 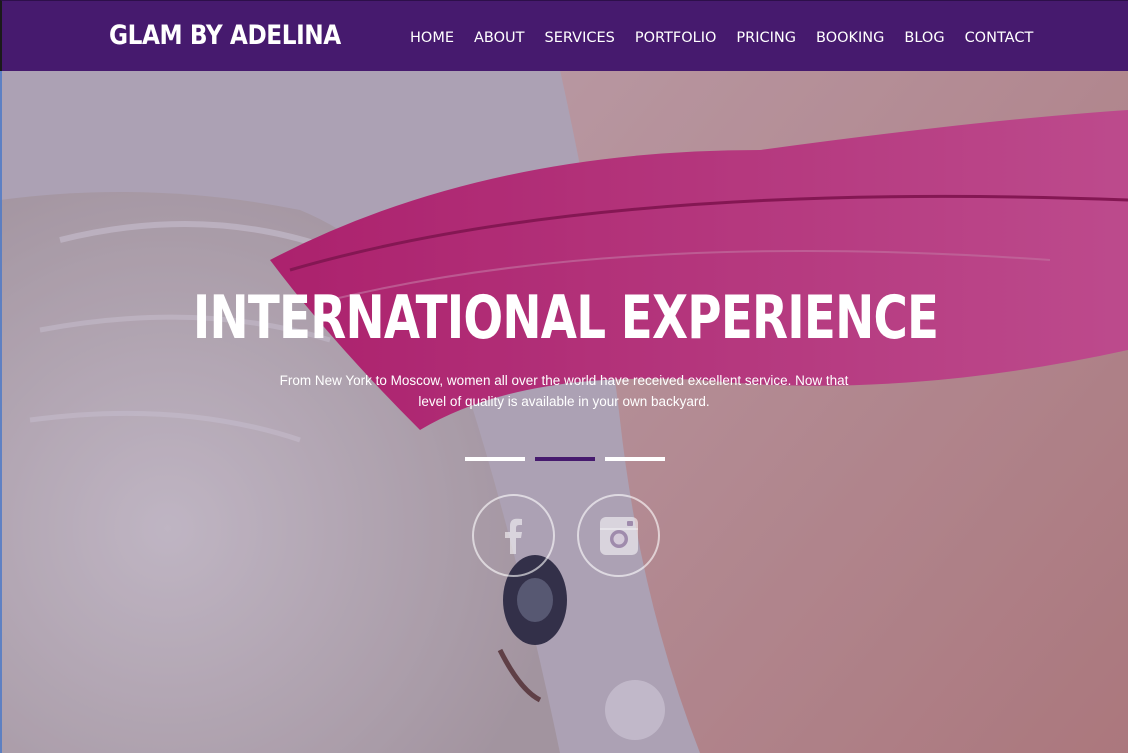 What do you see at coordinates (499, 38) in the screenshot?
I see `nav-about: ABOUT` at bounding box center [499, 38].